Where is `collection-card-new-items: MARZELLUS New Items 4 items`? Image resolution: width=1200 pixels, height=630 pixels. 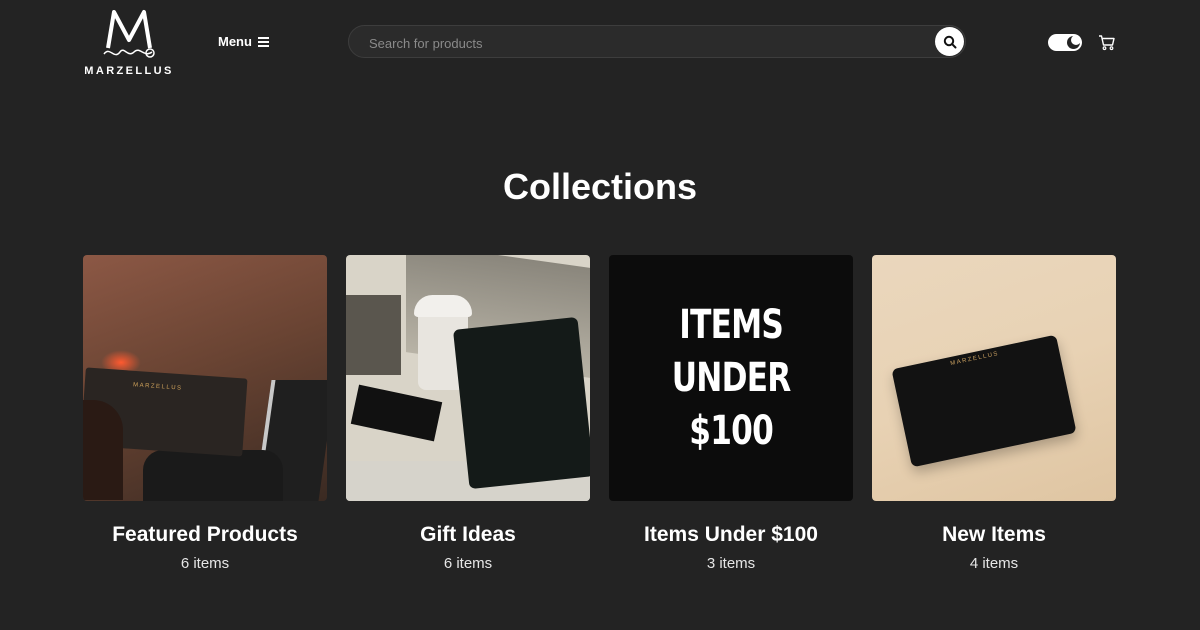 collection-card-new-items: MARZELLUS New Items 4 items is located at coordinates (994, 413).